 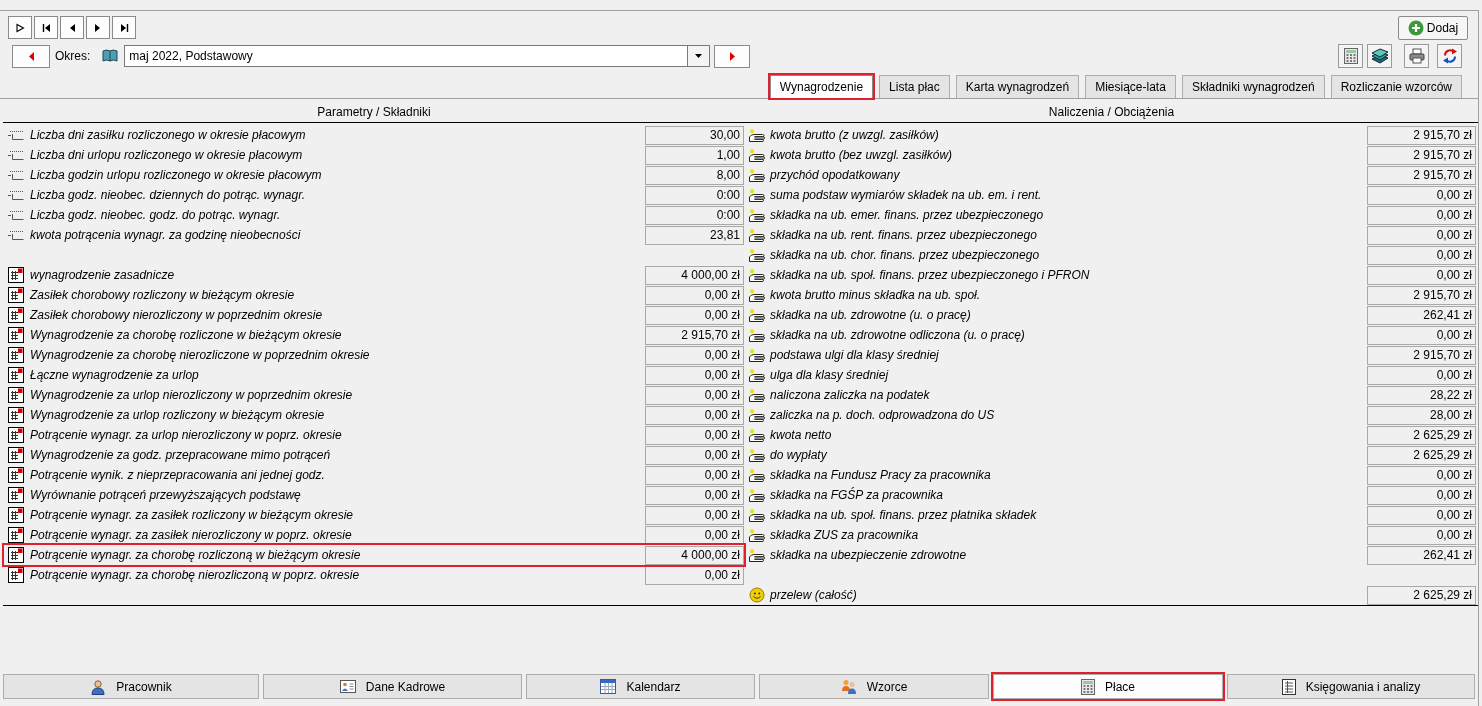 What do you see at coordinates (98, 27) in the screenshot?
I see `next-record-button` at bounding box center [98, 27].